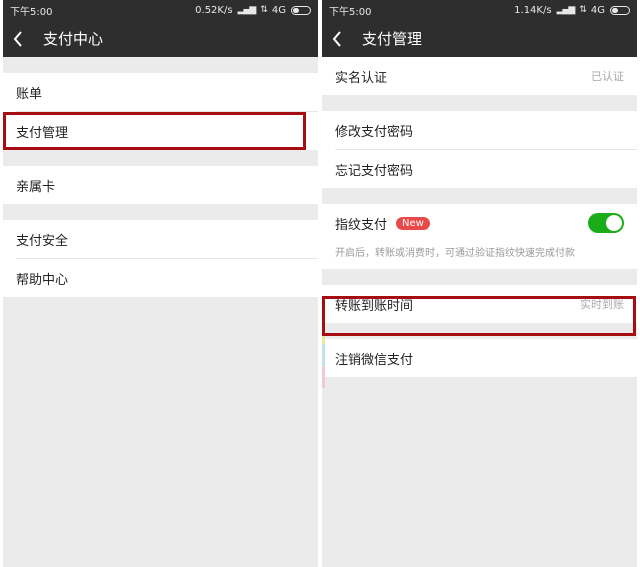 This screenshot has height=567, width=640. What do you see at coordinates (374, 171) in the screenshot?
I see `forgot-password-label: 忘记支付密码` at bounding box center [374, 171].